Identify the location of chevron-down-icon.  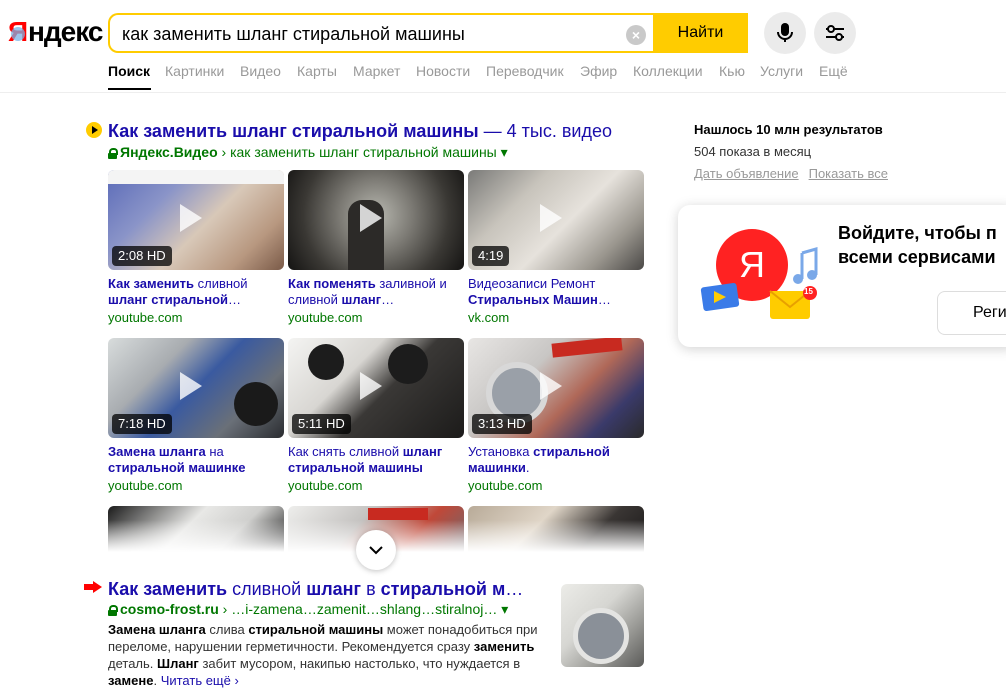
(376, 550).